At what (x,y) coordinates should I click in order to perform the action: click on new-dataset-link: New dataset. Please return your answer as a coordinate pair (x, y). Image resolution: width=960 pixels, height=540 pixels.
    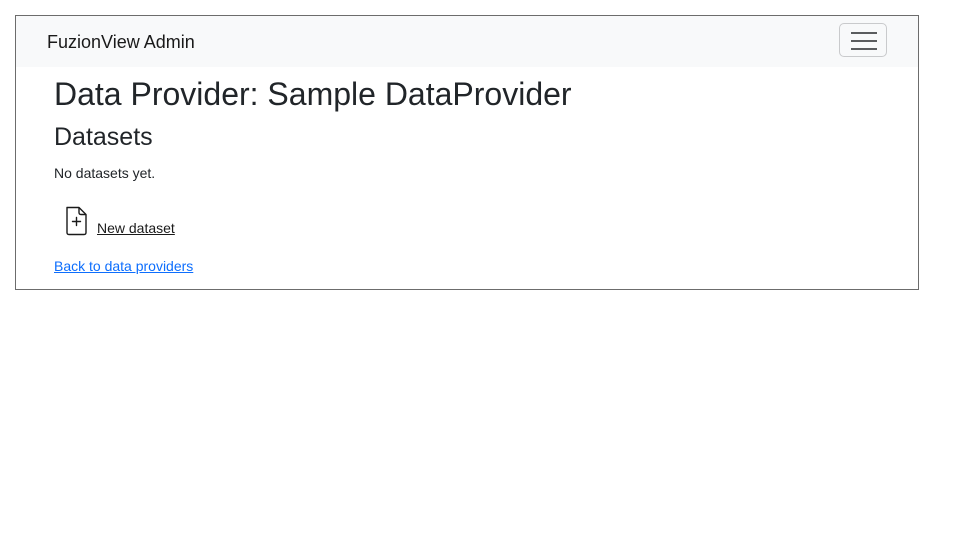
    Looking at the image, I should click on (119, 220).